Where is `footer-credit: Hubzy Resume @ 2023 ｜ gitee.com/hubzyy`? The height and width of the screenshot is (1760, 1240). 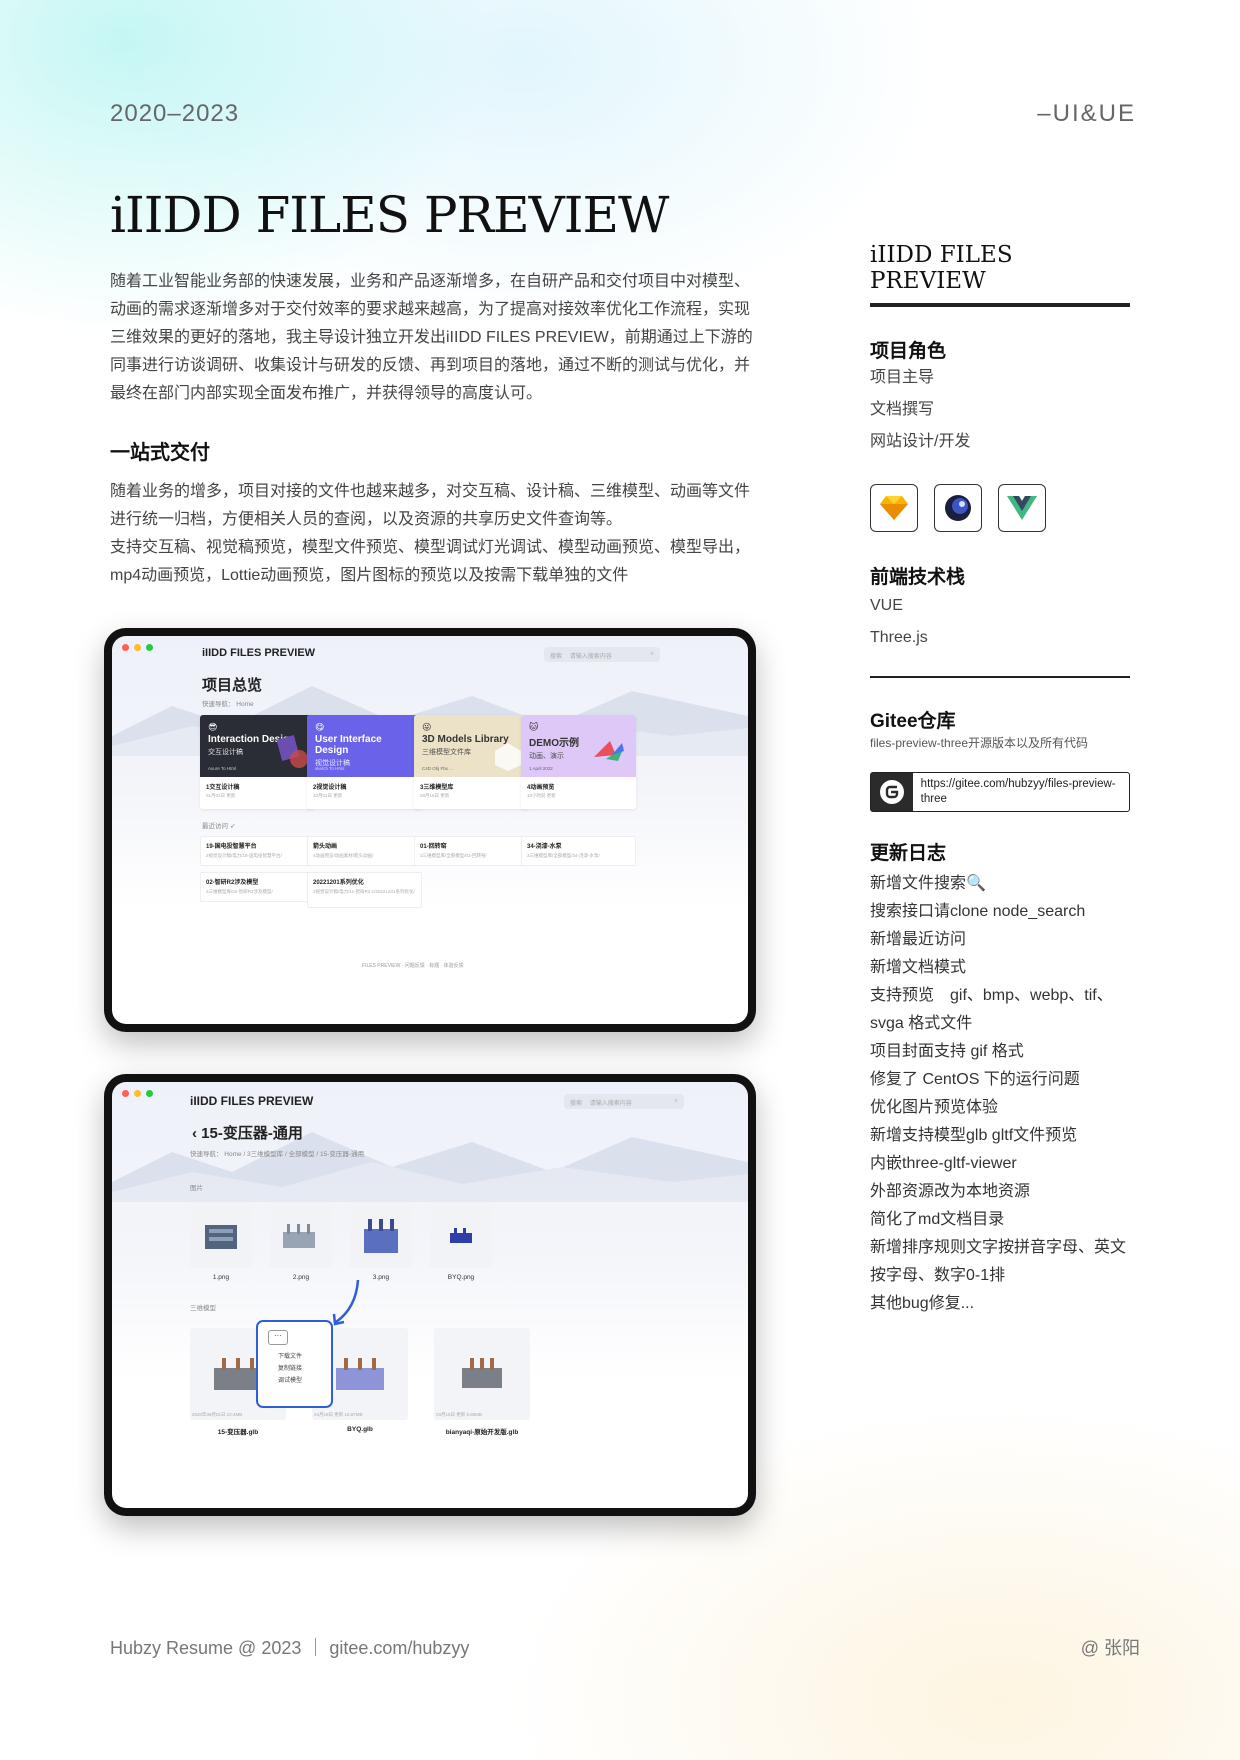 footer-credit: Hubzy Resume @ 2023 ｜ gitee.com/hubzyy is located at coordinates (289, 1647).